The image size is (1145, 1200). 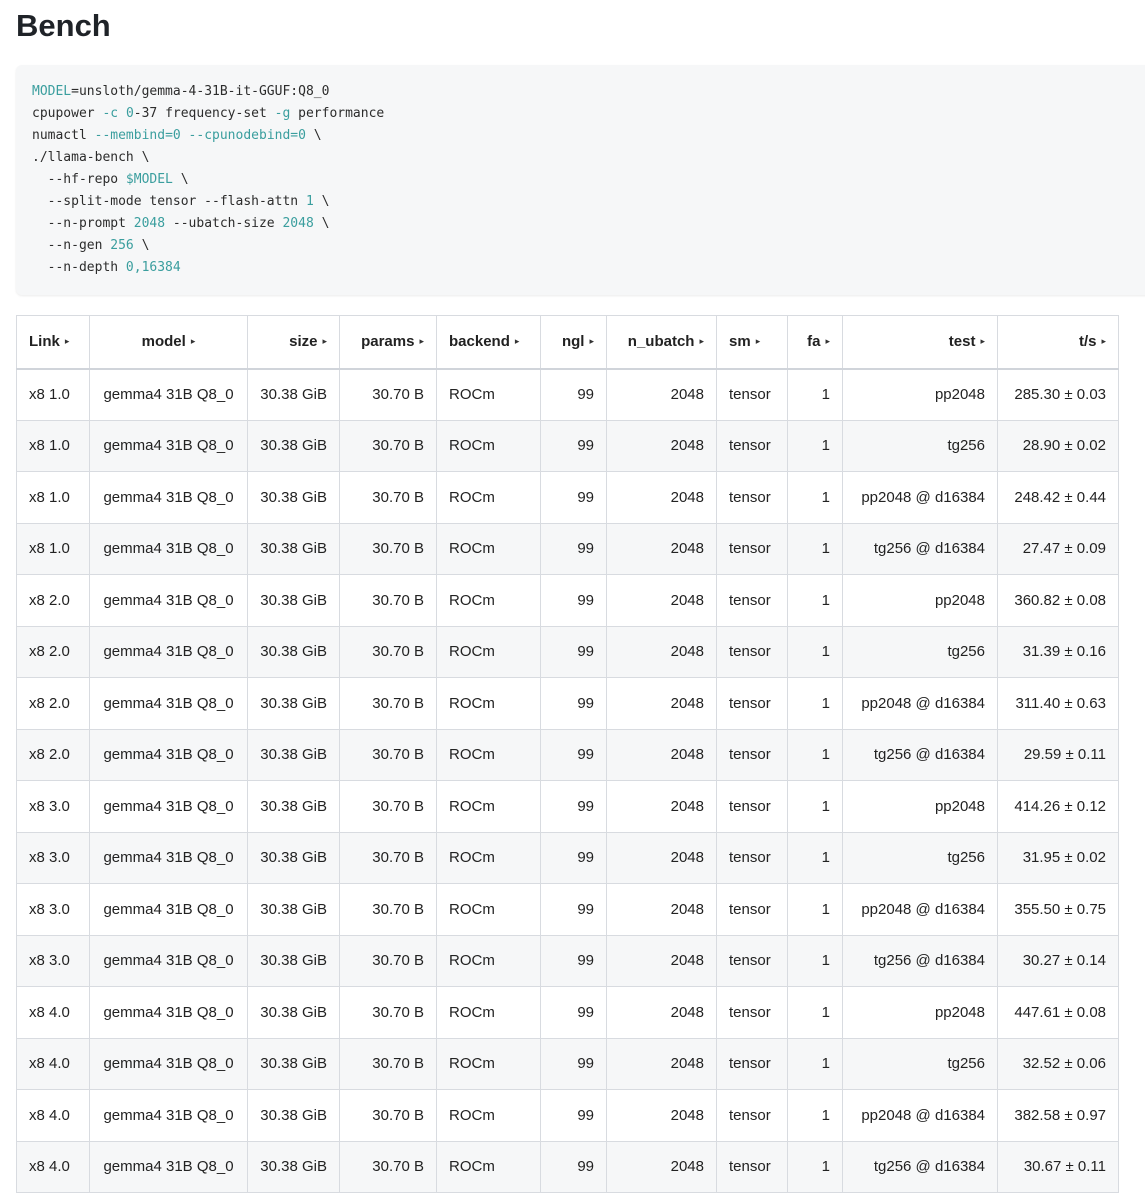 I want to click on cell-ts: 28.90 ± 0.02, so click(x=1058, y=445).